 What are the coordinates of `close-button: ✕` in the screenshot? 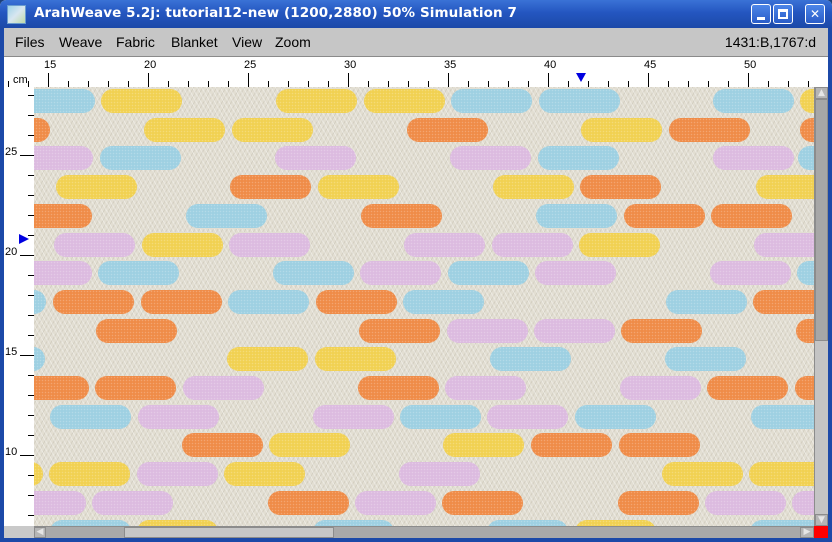 It's located at (815, 14).